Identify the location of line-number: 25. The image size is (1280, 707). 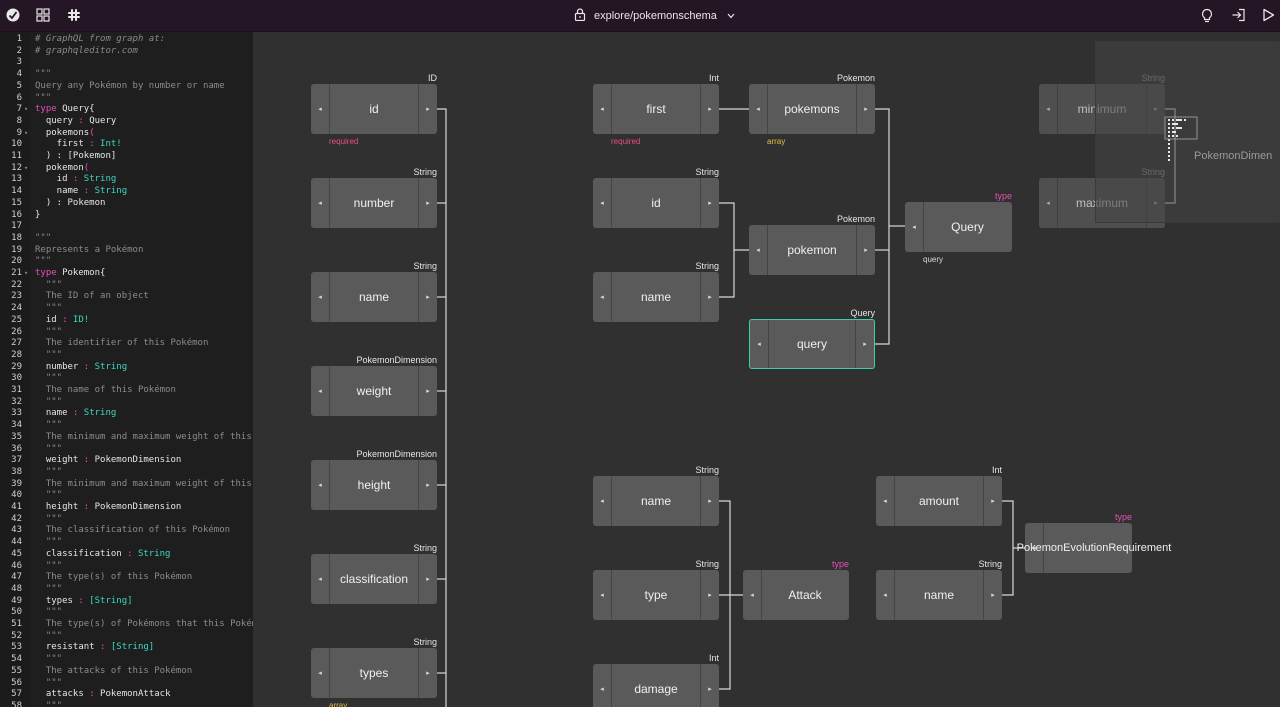
(16, 319).